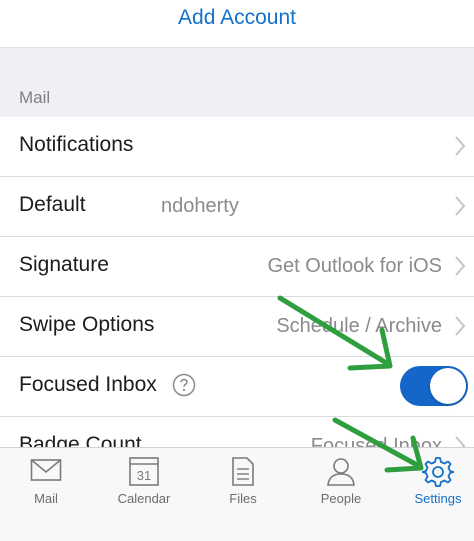  What do you see at coordinates (46, 498) in the screenshot?
I see `tab-label: Mail` at bounding box center [46, 498].